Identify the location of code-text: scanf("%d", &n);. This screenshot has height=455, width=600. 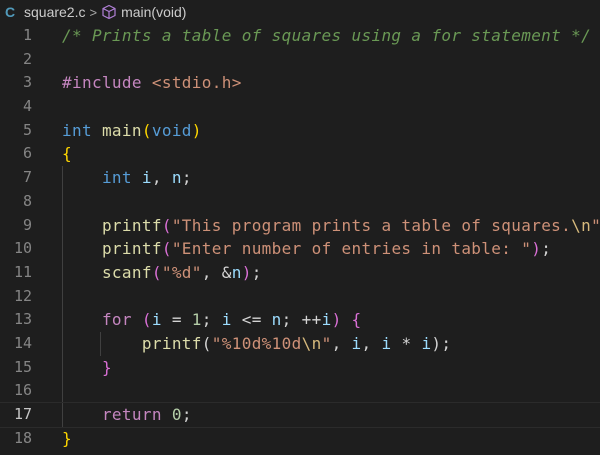
(162, 273).